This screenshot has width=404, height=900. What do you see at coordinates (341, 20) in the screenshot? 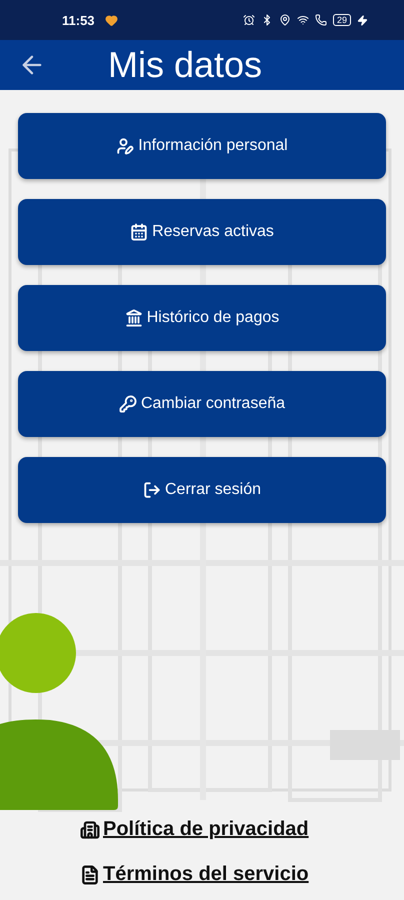
I see `battery-level: 29` at bounding box center [341, 20].